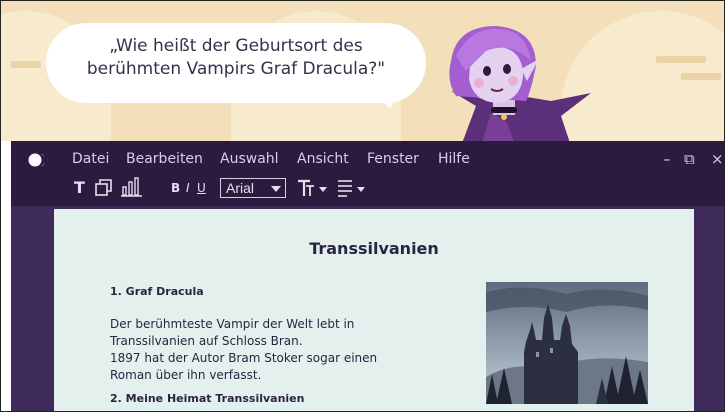  What do you see at coordinates (201, 188) in the screenshot?
I see `underline-button: U` at bounding box center [201, 188].